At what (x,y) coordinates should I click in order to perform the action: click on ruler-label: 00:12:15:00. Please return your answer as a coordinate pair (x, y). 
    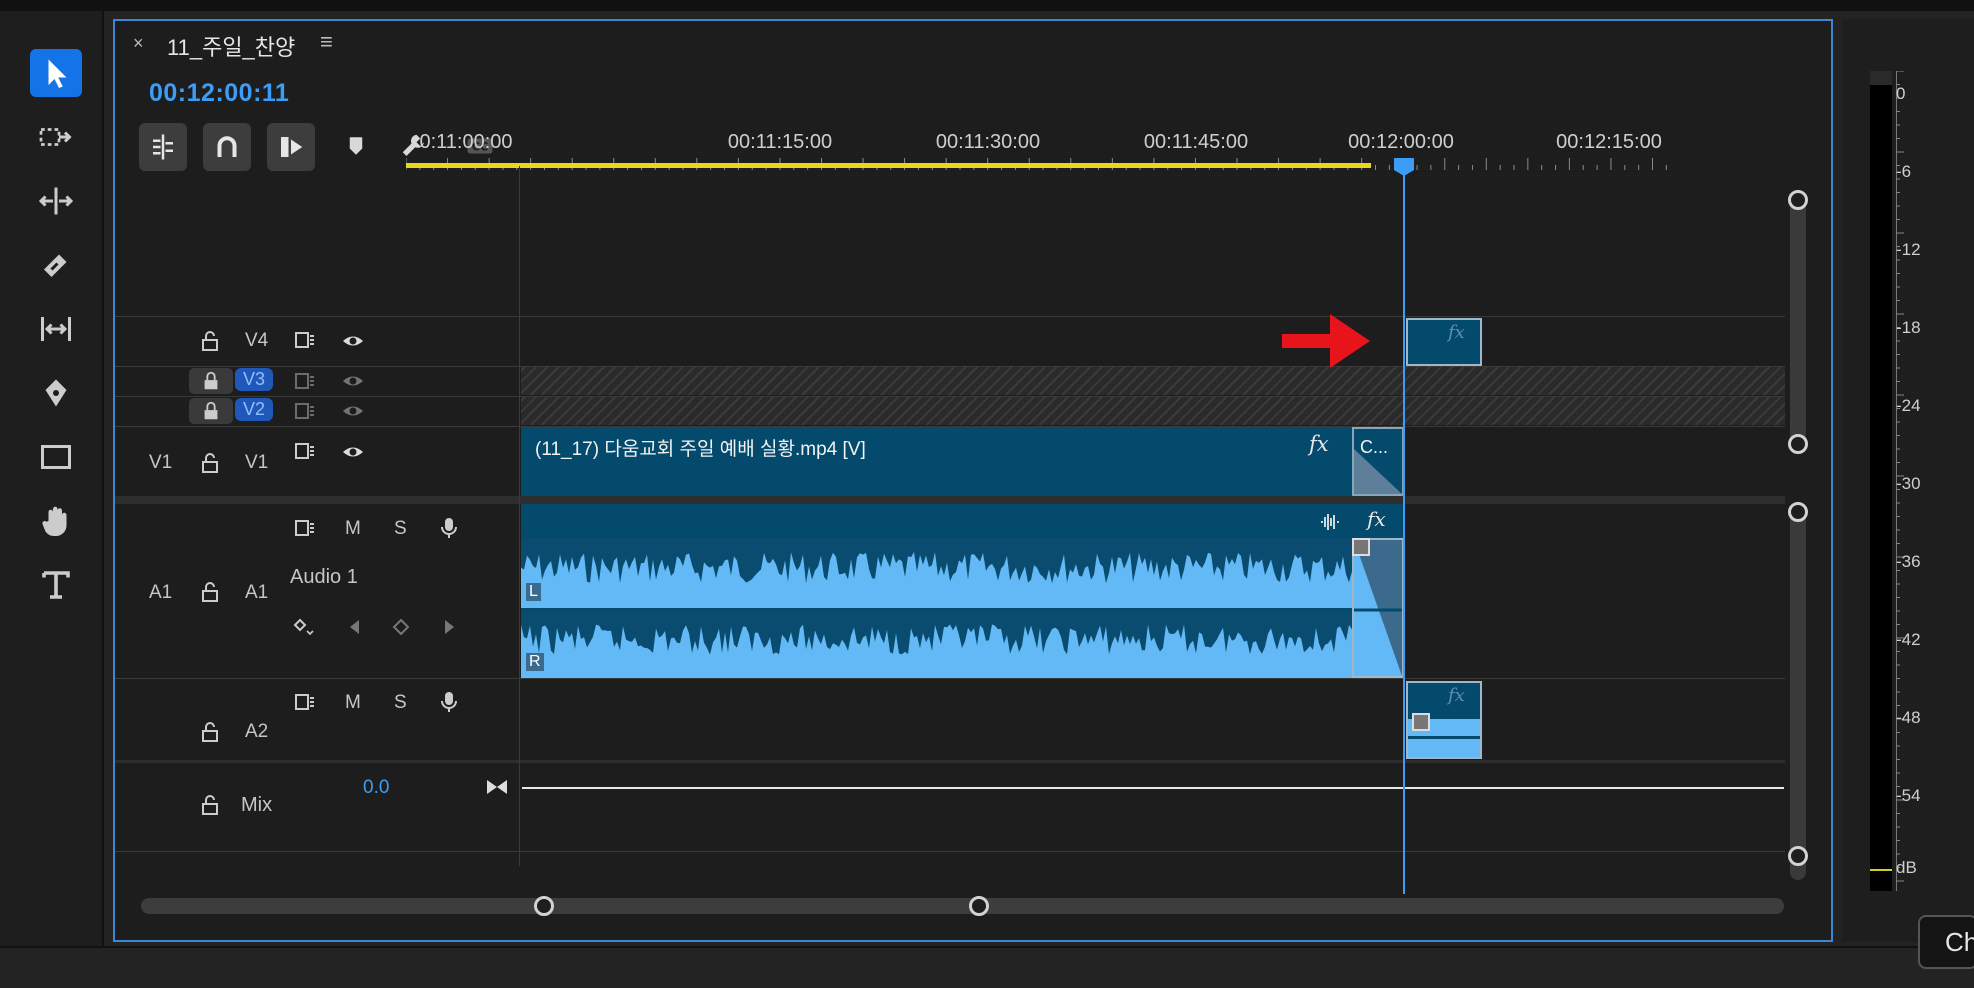
    Looking at the image, I should click on (1609, 142).